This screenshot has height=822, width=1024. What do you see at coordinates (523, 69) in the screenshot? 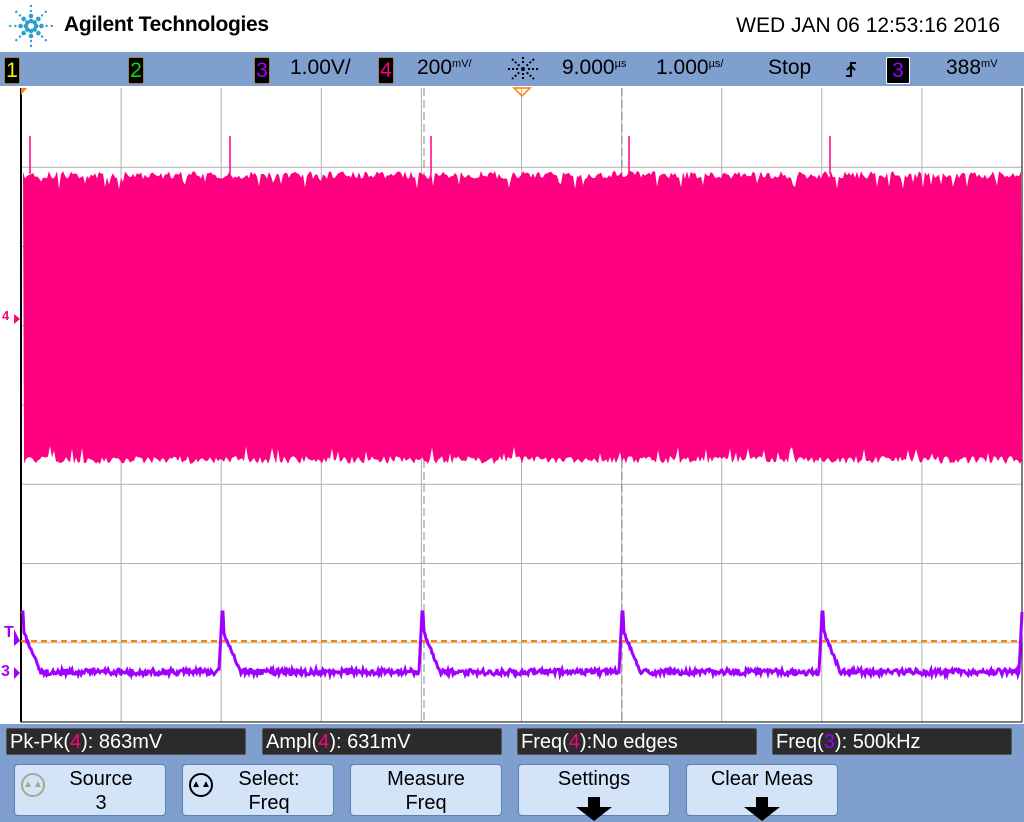
I see `trigger-position-icon` at bounding box center [523, 69].